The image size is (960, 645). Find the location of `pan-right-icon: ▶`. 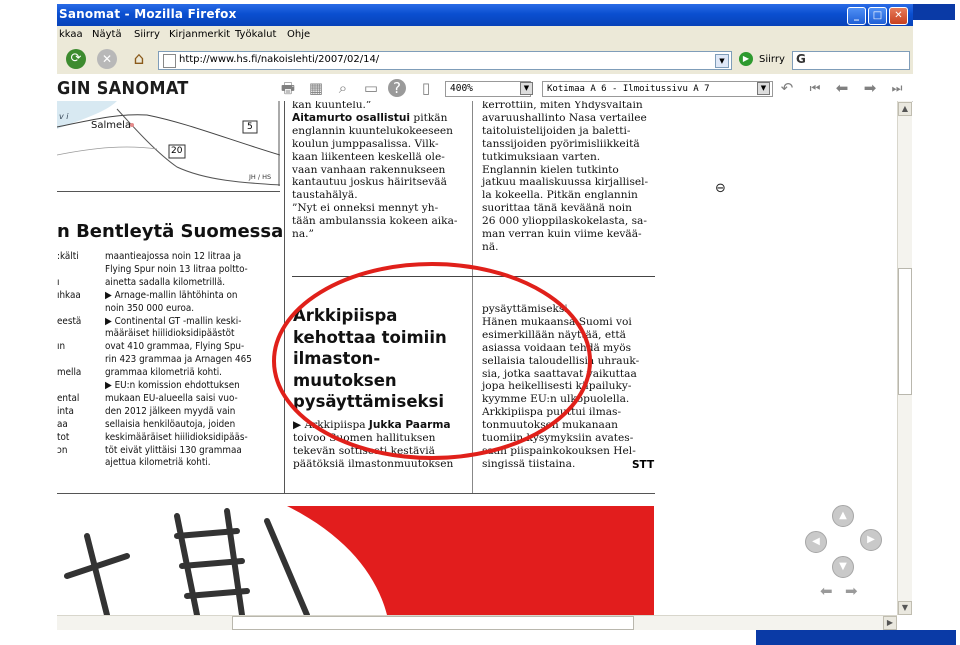

pan-right-icon: ▶ is located at coordinates (871, 540).